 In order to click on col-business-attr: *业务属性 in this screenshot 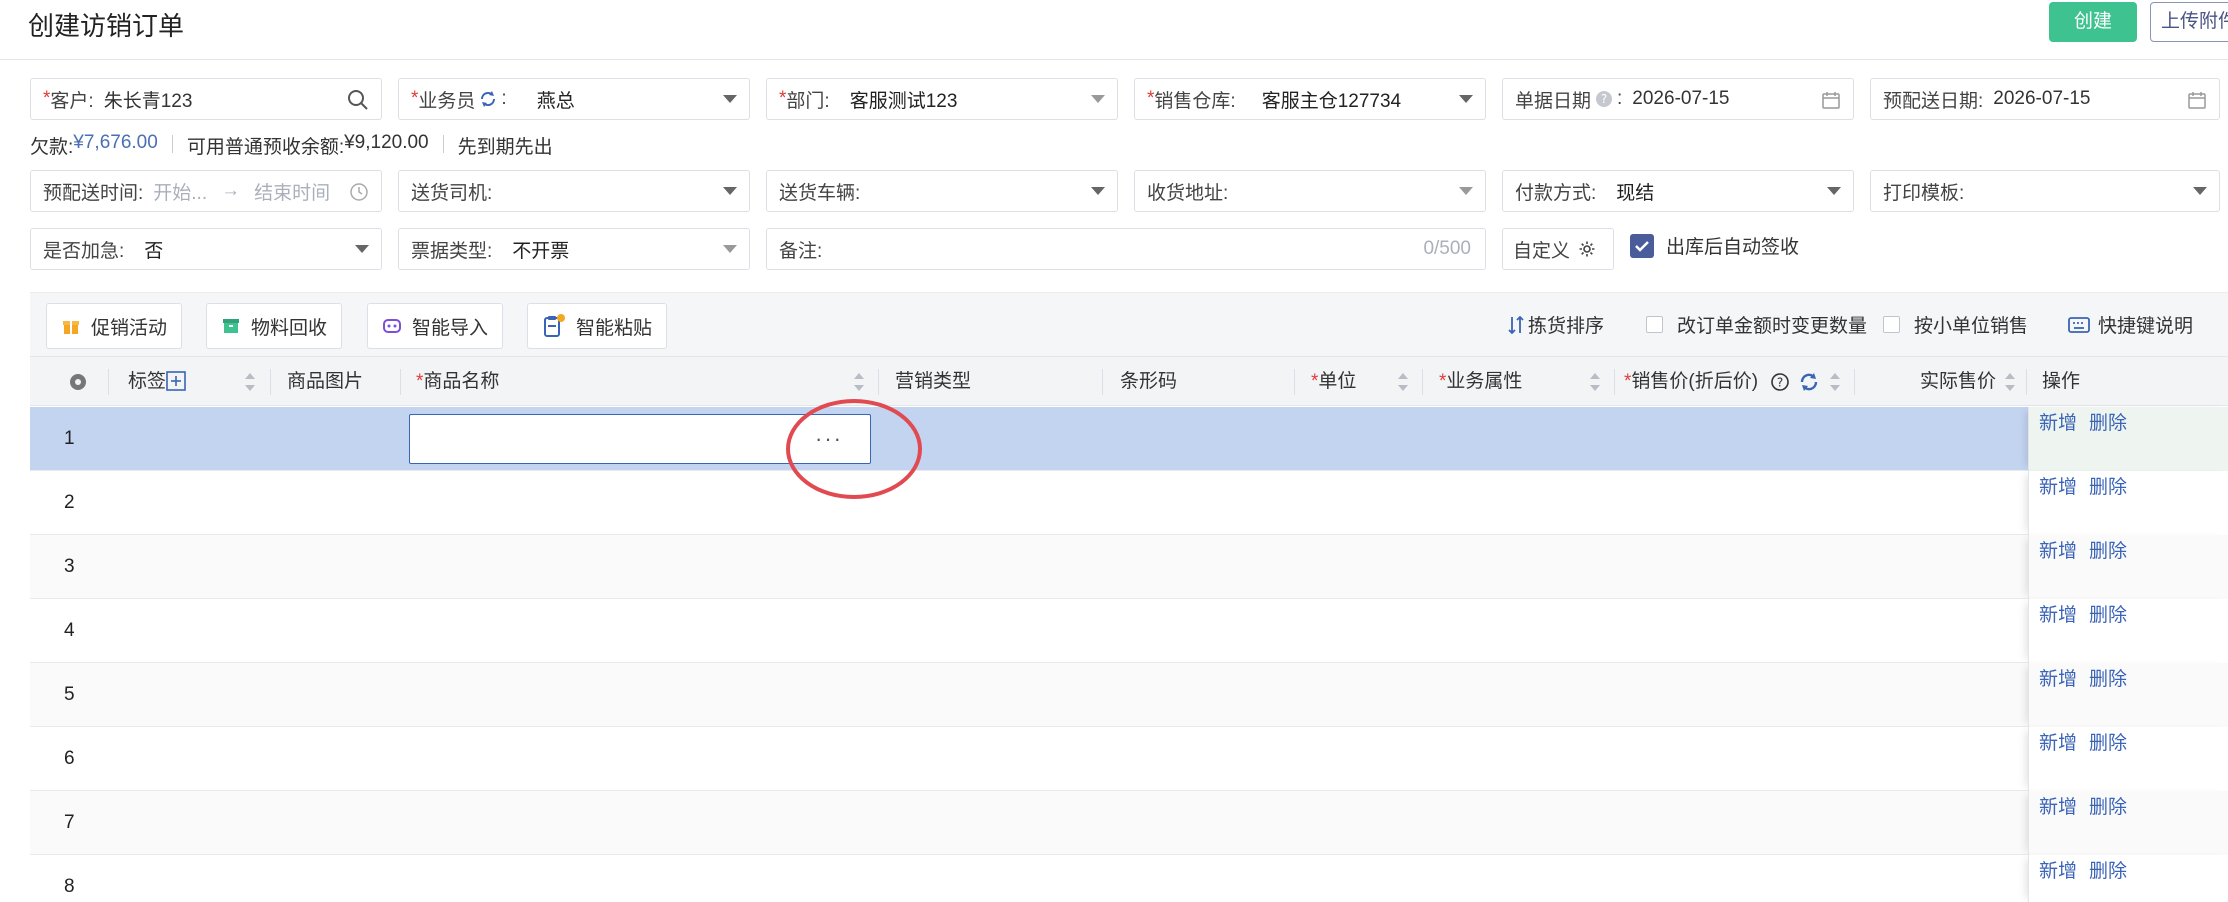, I will do `click(1481, 381)`.